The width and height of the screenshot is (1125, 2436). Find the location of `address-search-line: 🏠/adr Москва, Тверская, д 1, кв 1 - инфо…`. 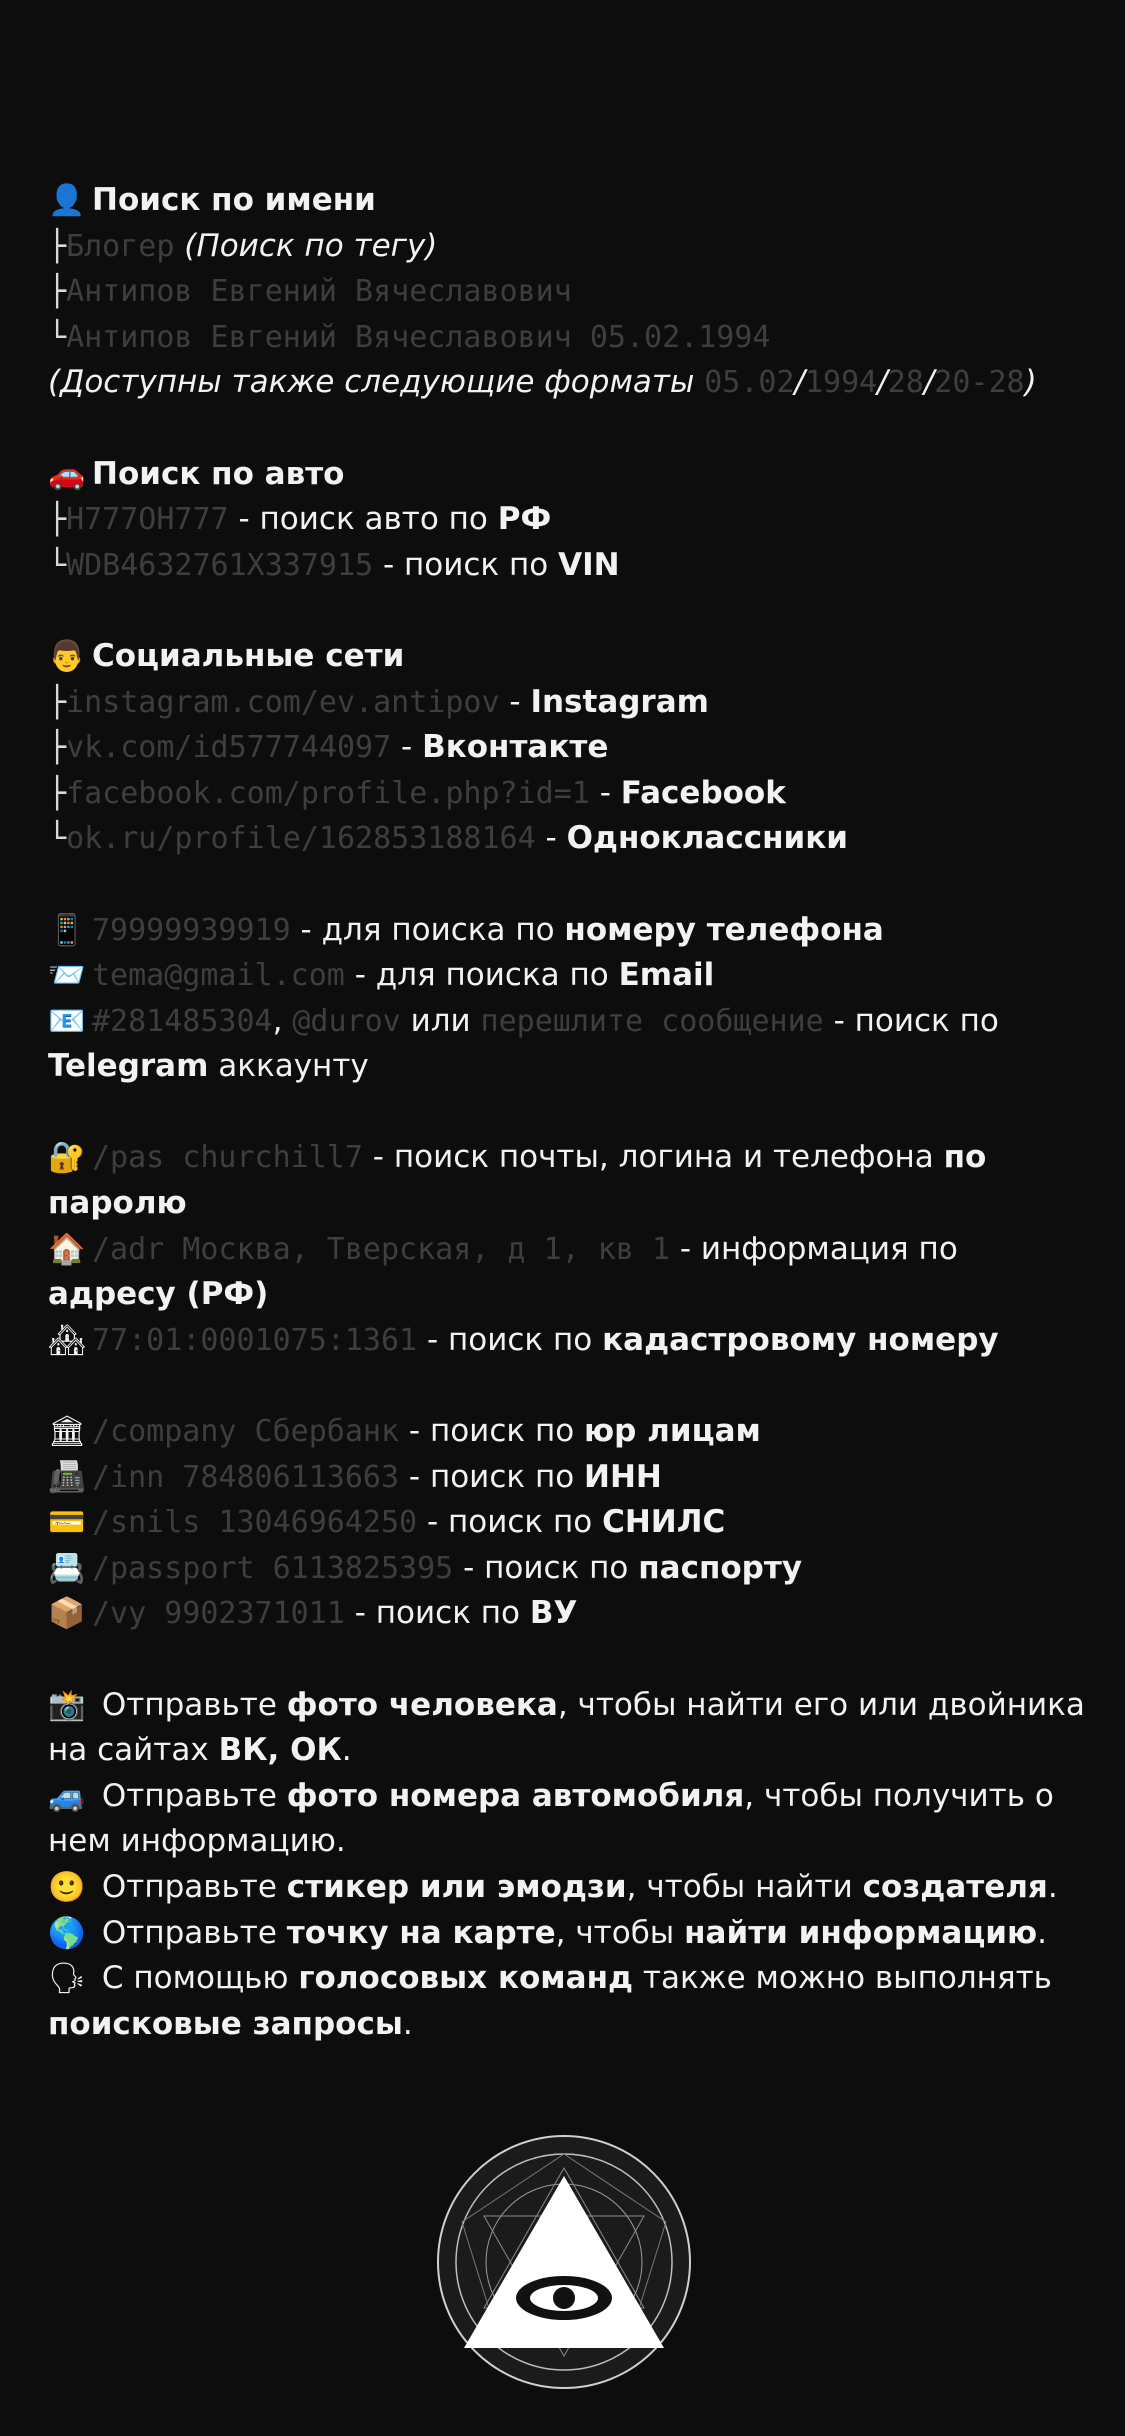

address-search-line: 🏠/adr Москва, Тверская, д 1, кв 1 - инфо… is located at coordinates (568, 1272).